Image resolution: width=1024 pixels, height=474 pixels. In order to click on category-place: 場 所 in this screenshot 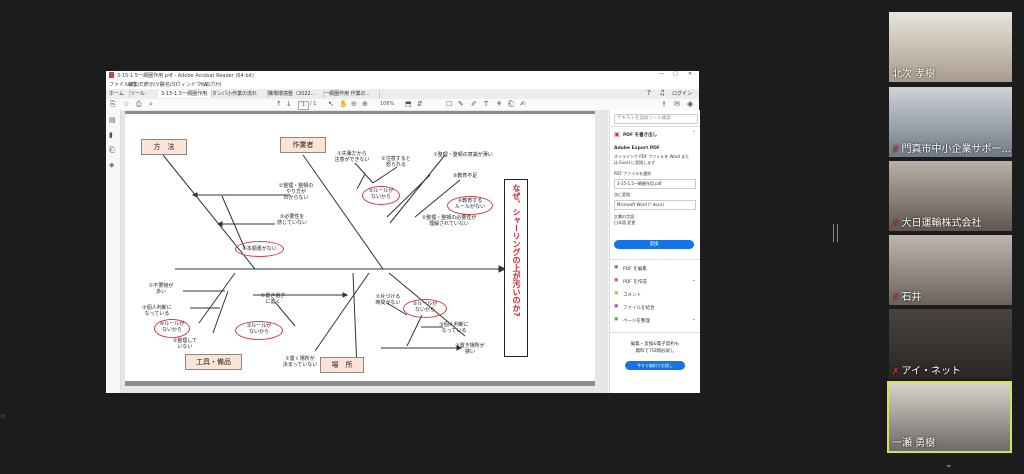, I will do `click(342, 365)`.